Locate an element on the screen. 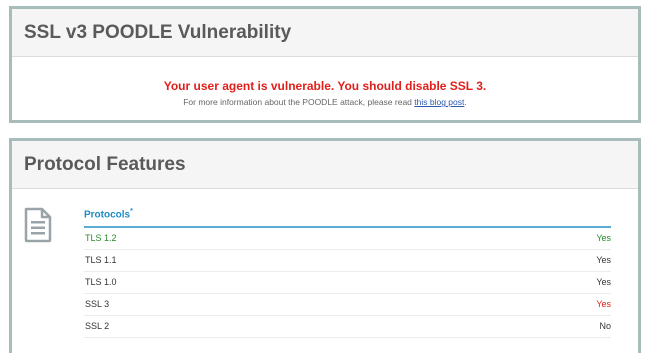 This screenshot has height=353, width=650. table-row: TLS 1.1 Yes is located at coordinates (347, 261).